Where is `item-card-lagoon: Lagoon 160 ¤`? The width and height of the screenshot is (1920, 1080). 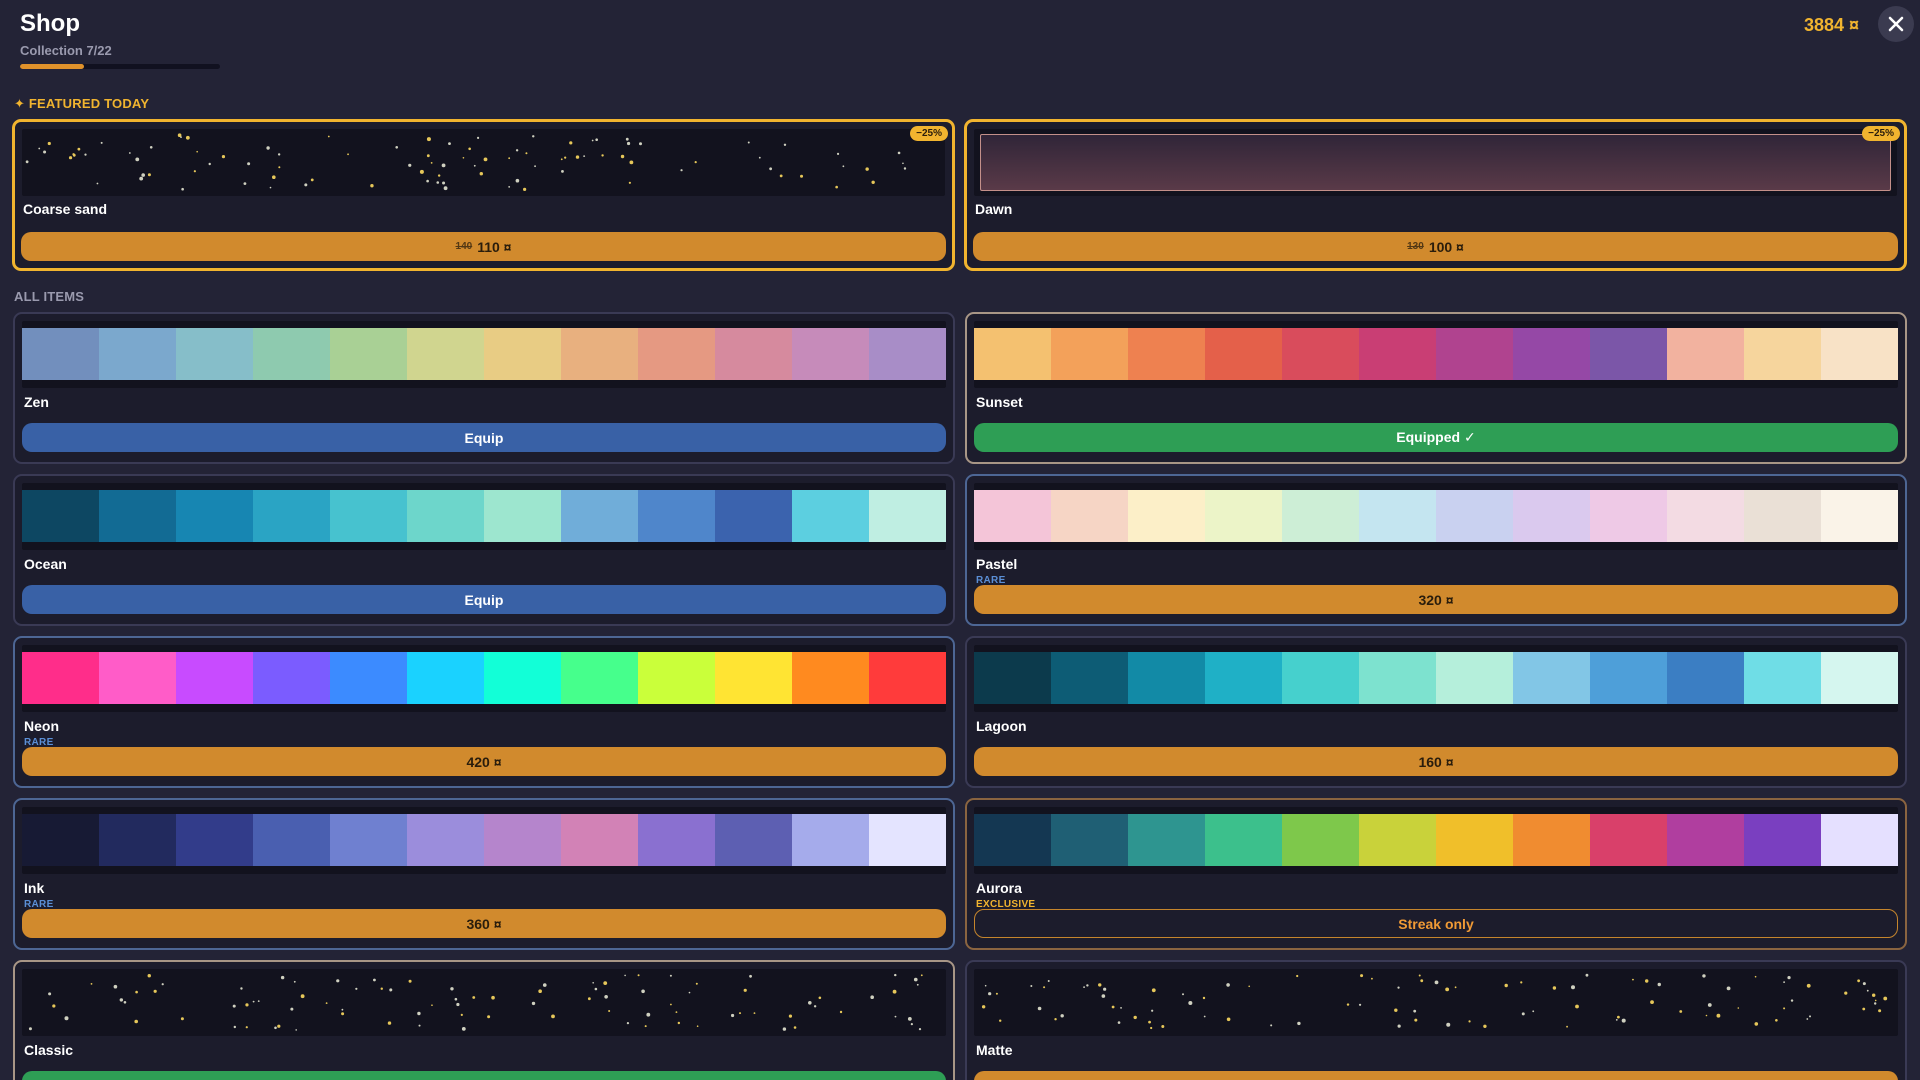 item-card-lagoon: Lagoon 160 ¤ is located at coordinates (1436, 712).